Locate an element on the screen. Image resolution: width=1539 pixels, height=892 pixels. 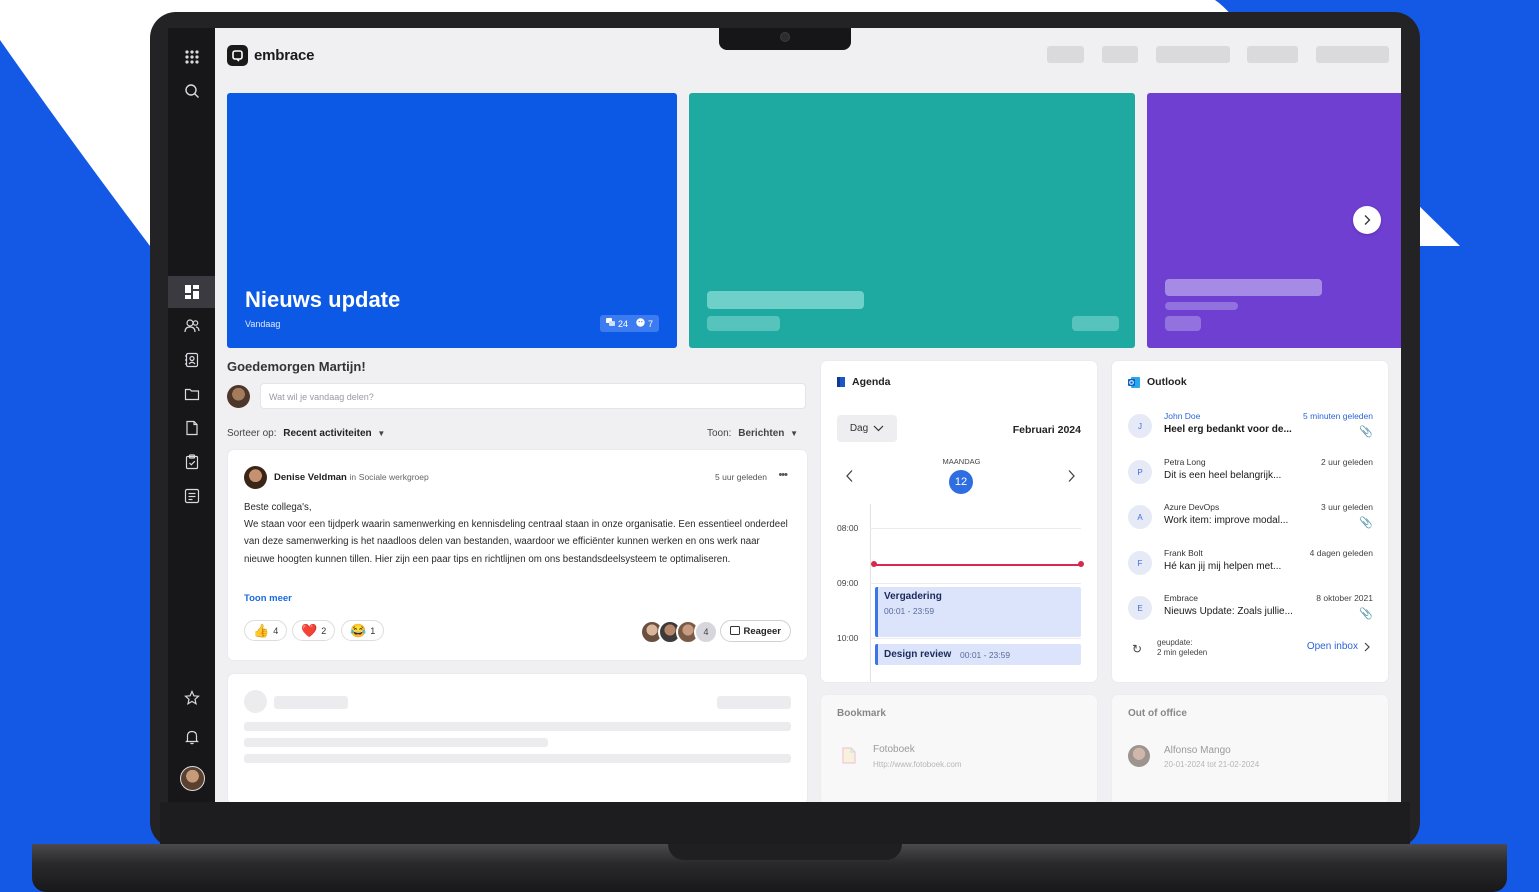
agenda-title: Agenda is located at coordinates (864, 382).